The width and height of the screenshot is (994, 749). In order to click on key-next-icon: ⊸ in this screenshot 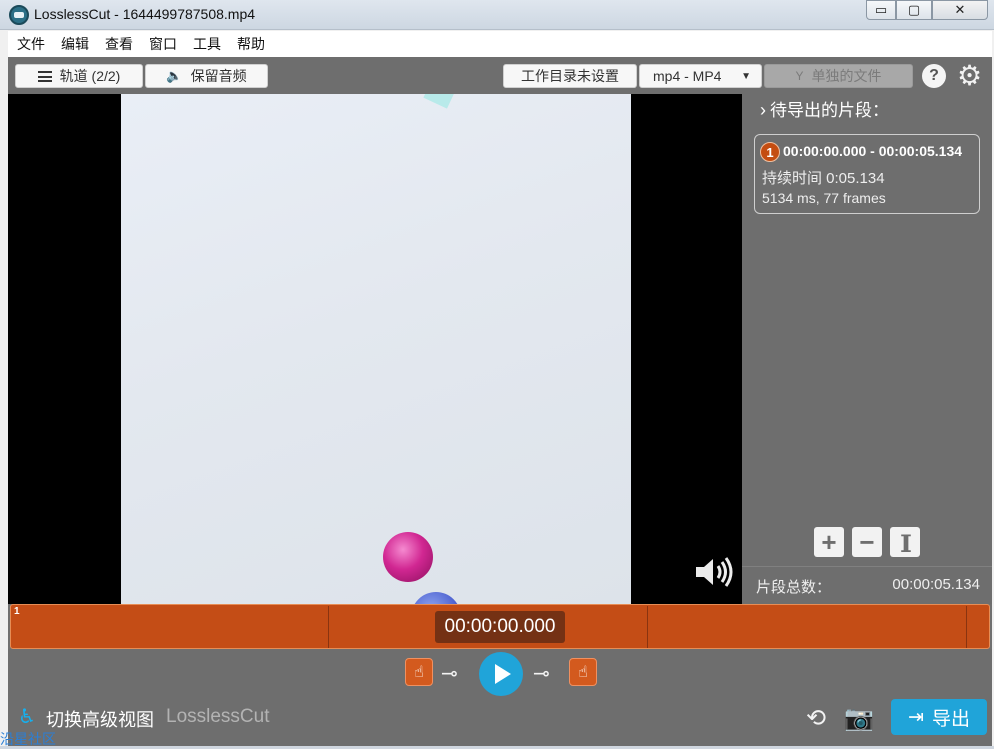, I will do `click(541, 673)`.